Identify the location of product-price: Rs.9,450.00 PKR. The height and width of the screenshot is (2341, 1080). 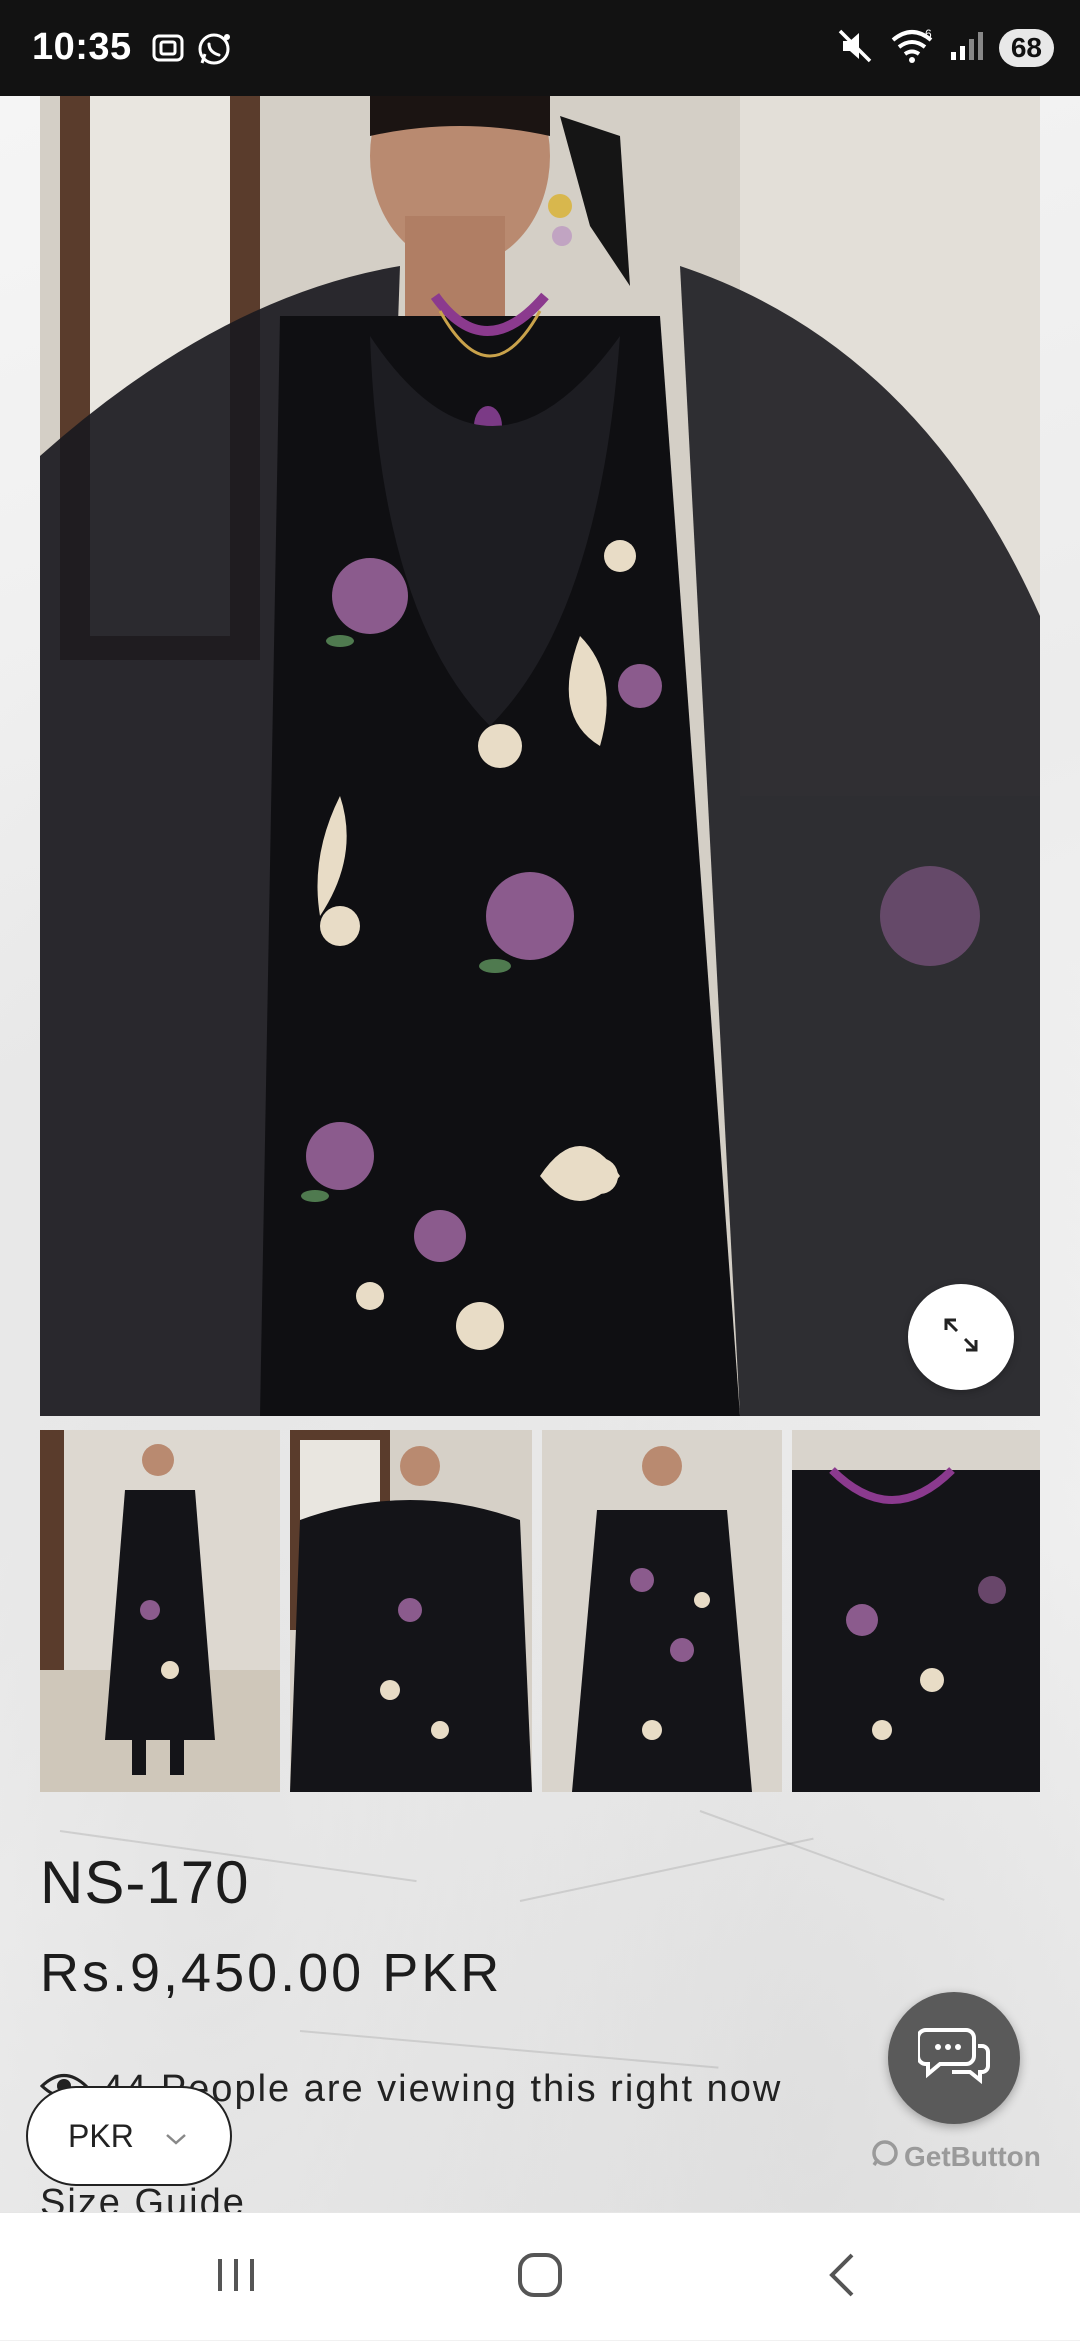
(271, 1973).